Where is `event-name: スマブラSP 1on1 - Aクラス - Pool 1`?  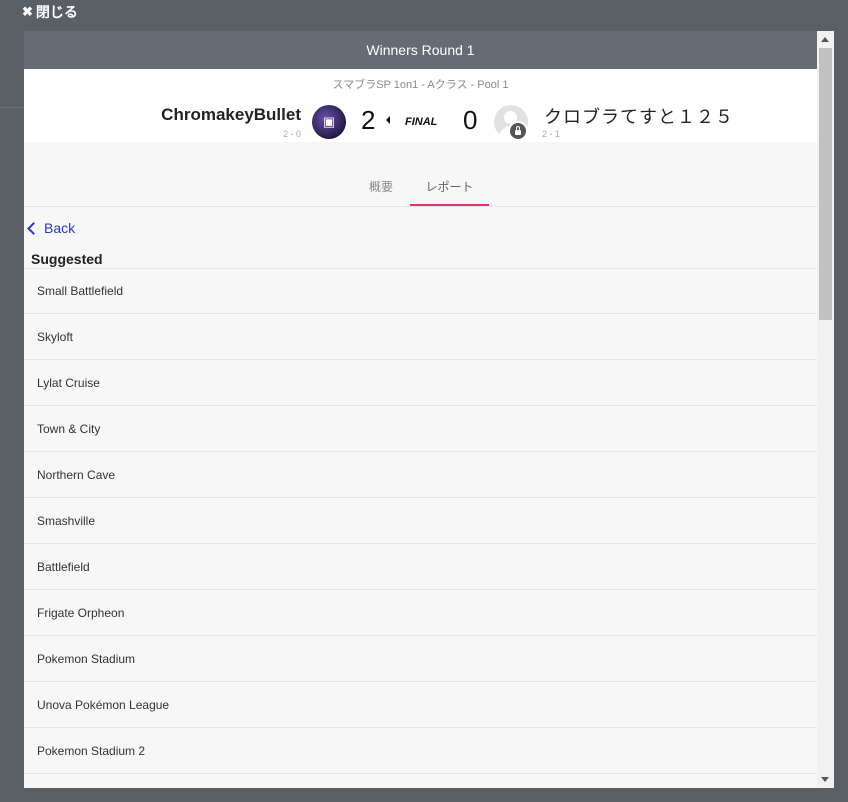
event-name: スマブラSP 1on1 - Aクラス - Pool 1 is located at coordinates (420, 85).